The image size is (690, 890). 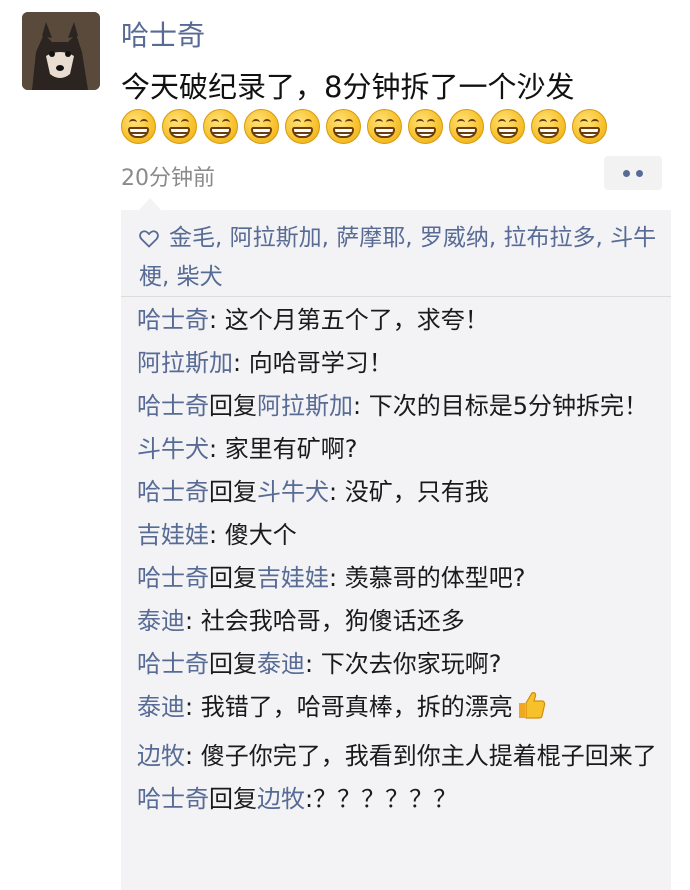 I want to click on comment-item: 泰迪: 社会我哈哥，狗傻话还多, so click(x=401, y=621).